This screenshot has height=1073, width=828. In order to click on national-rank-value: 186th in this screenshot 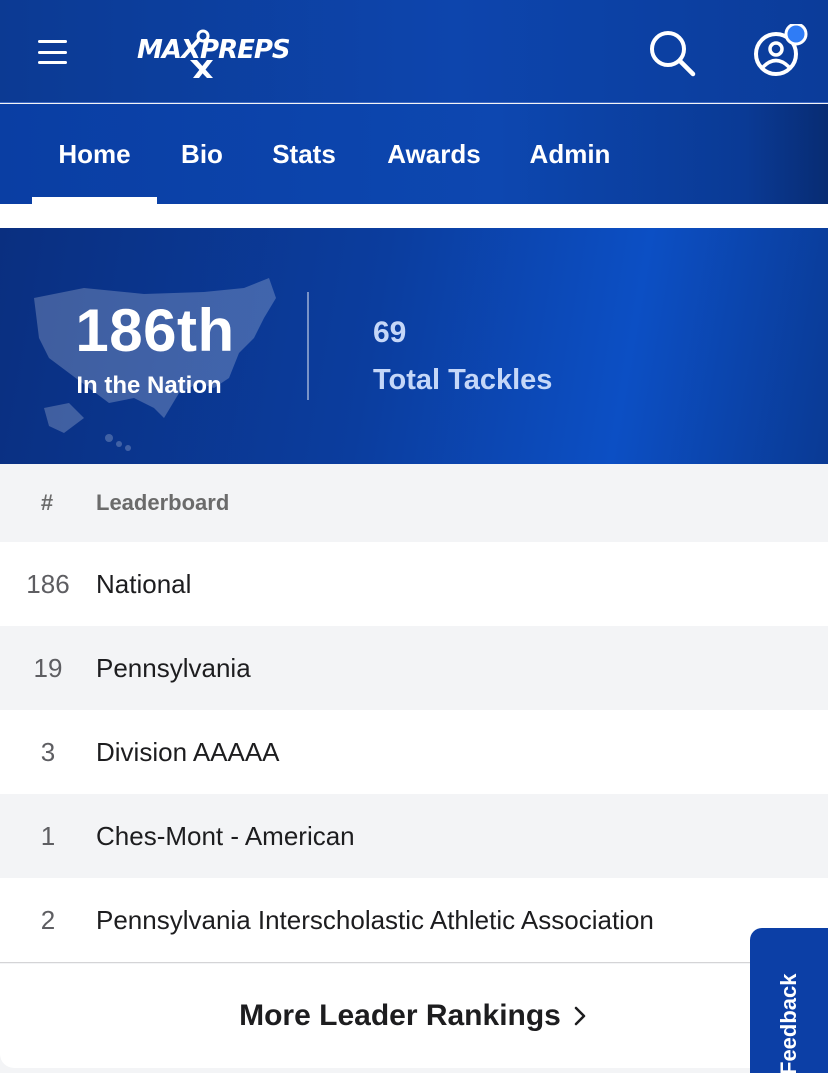, I will do `click(155, 330)`.